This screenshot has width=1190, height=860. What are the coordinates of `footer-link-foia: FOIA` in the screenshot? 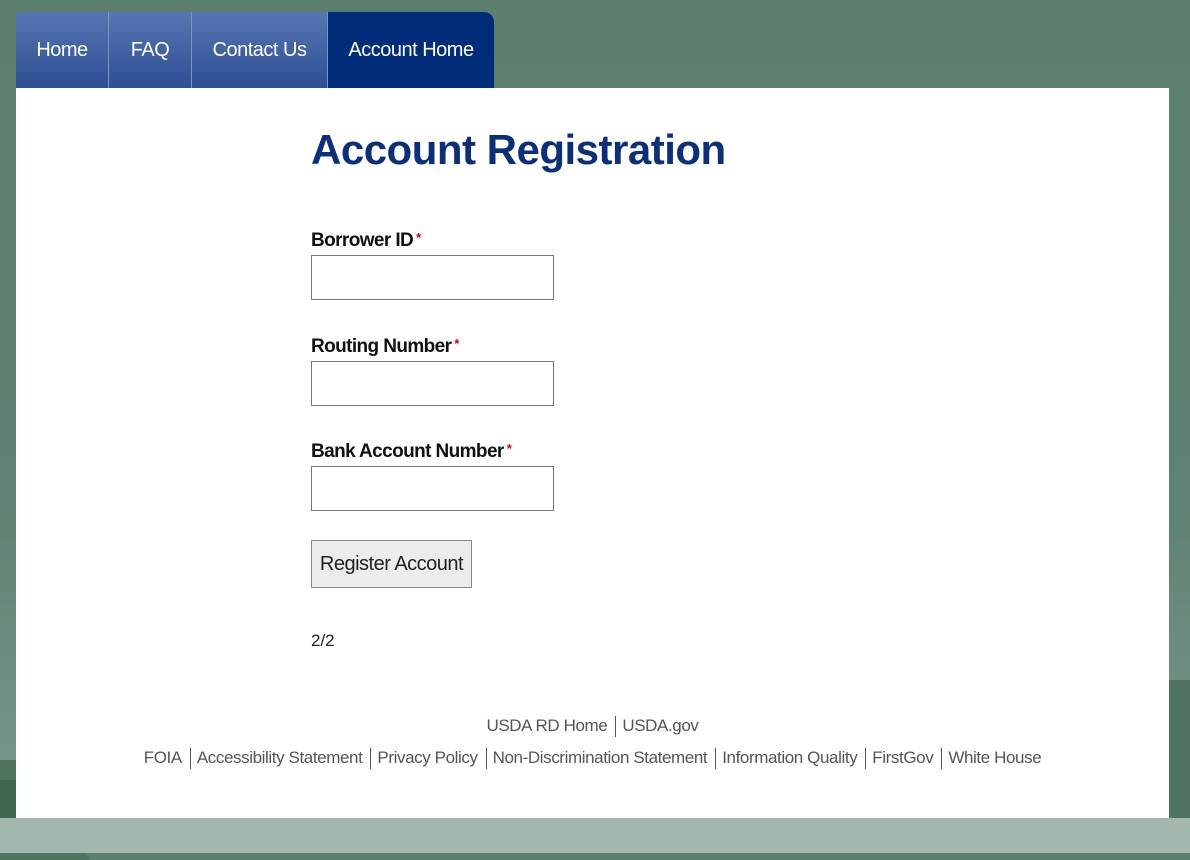 It's located at (163, 757).